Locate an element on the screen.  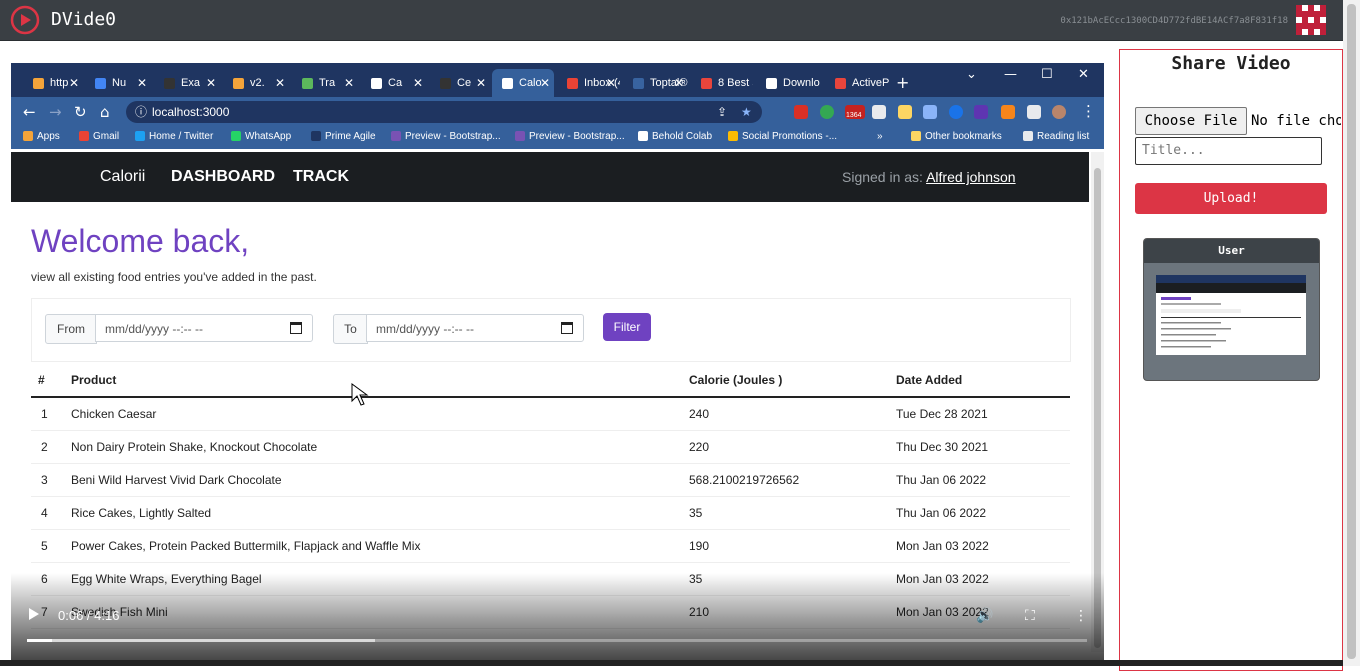
from-date-input: mm/dd/yyyy --:-- -- is located at coordinates (204, 328).